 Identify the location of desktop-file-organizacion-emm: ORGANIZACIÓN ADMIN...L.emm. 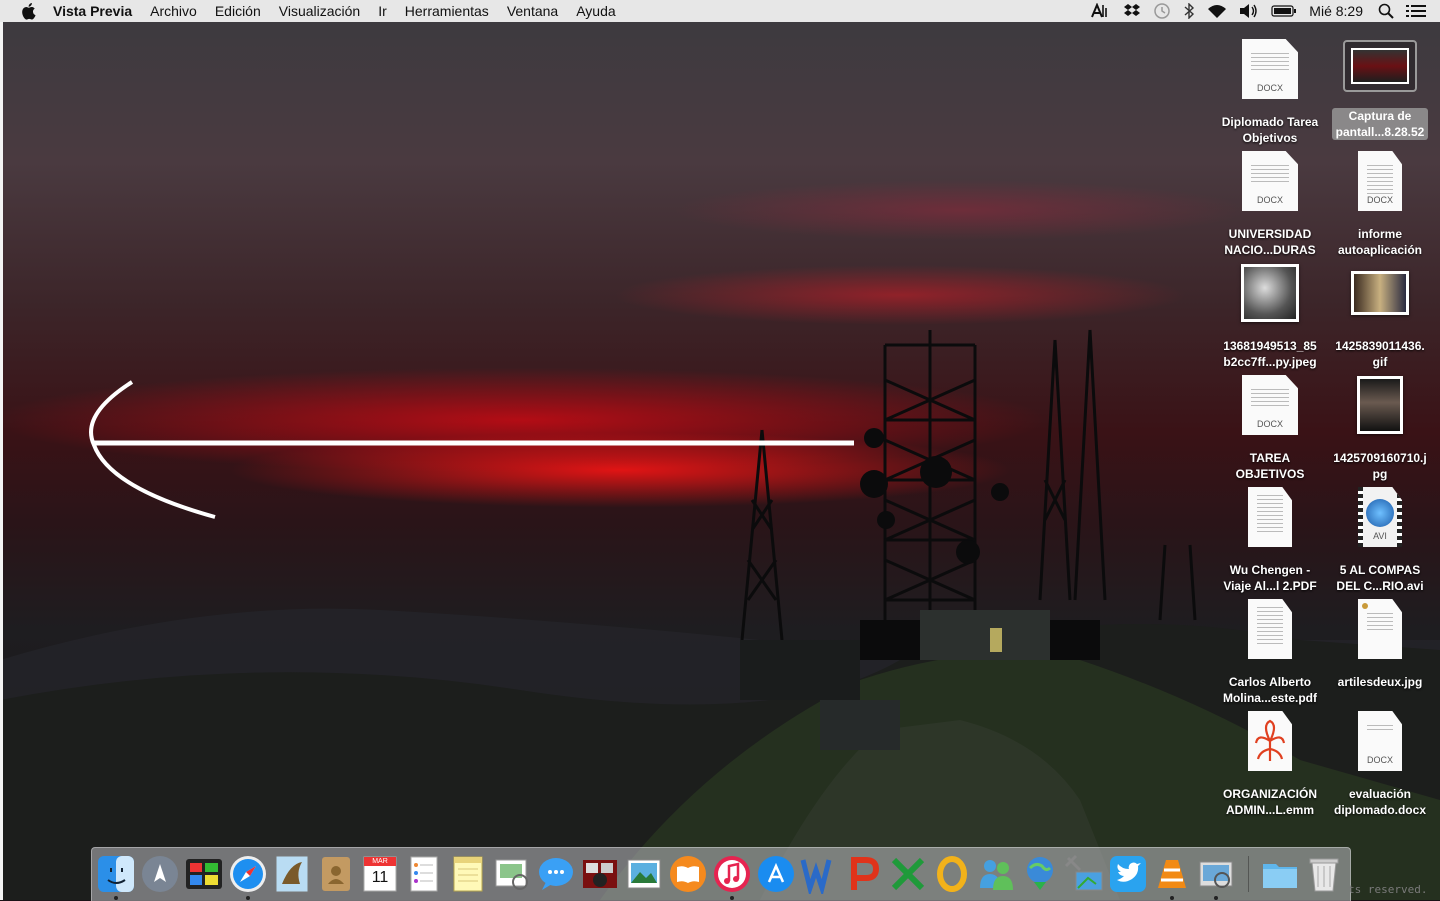
(1270, 762).